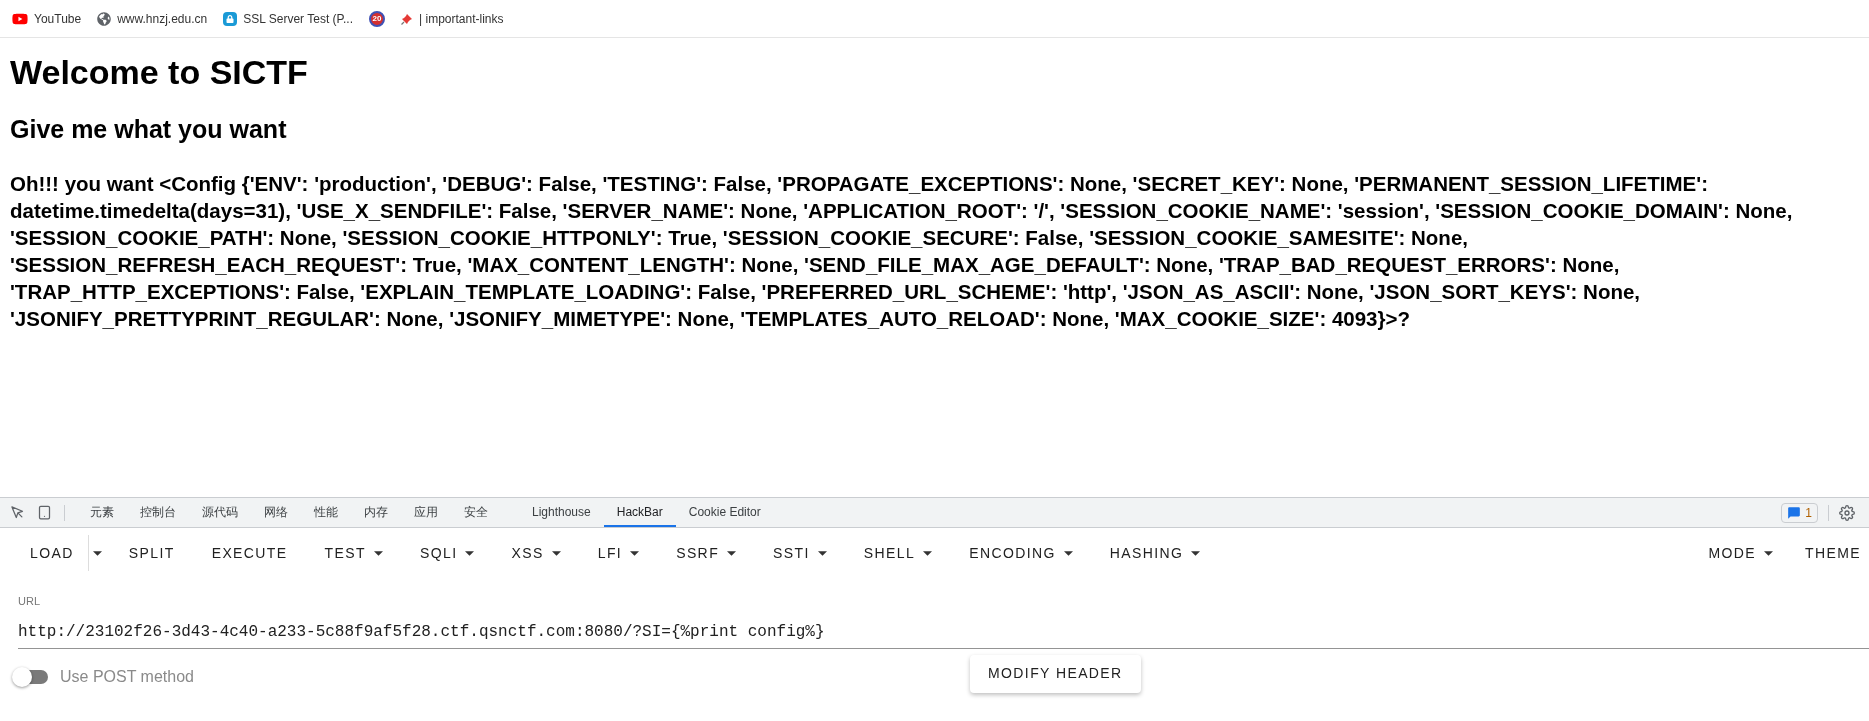 The width and height of the screenshot is (1869, 721). I want to click on devtools-tab: 元素, so click(102, 512).